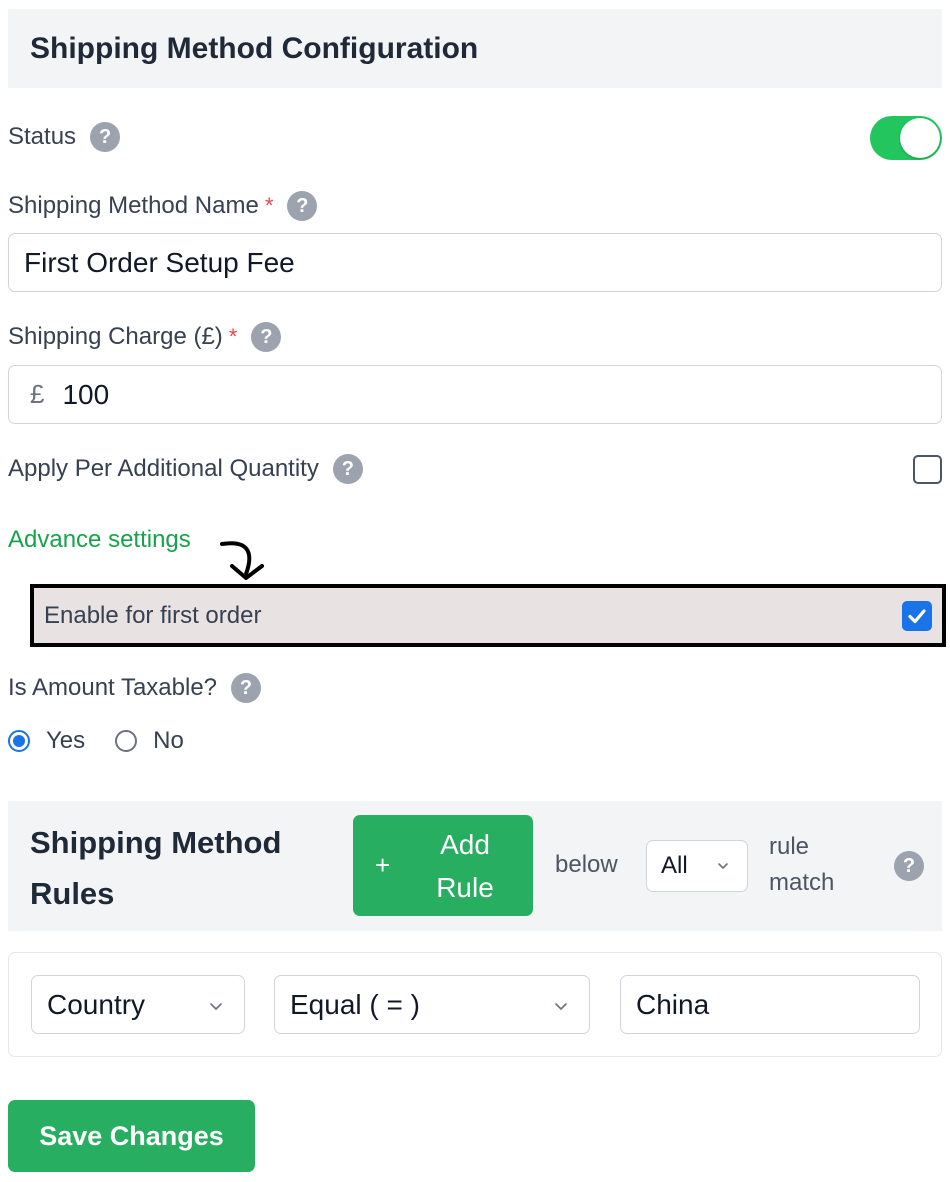 The image size is (950, 1182). Describe the element at coordinates (86, 394) in the screenshot. I see `shipping-charge-value: 100` at that location.